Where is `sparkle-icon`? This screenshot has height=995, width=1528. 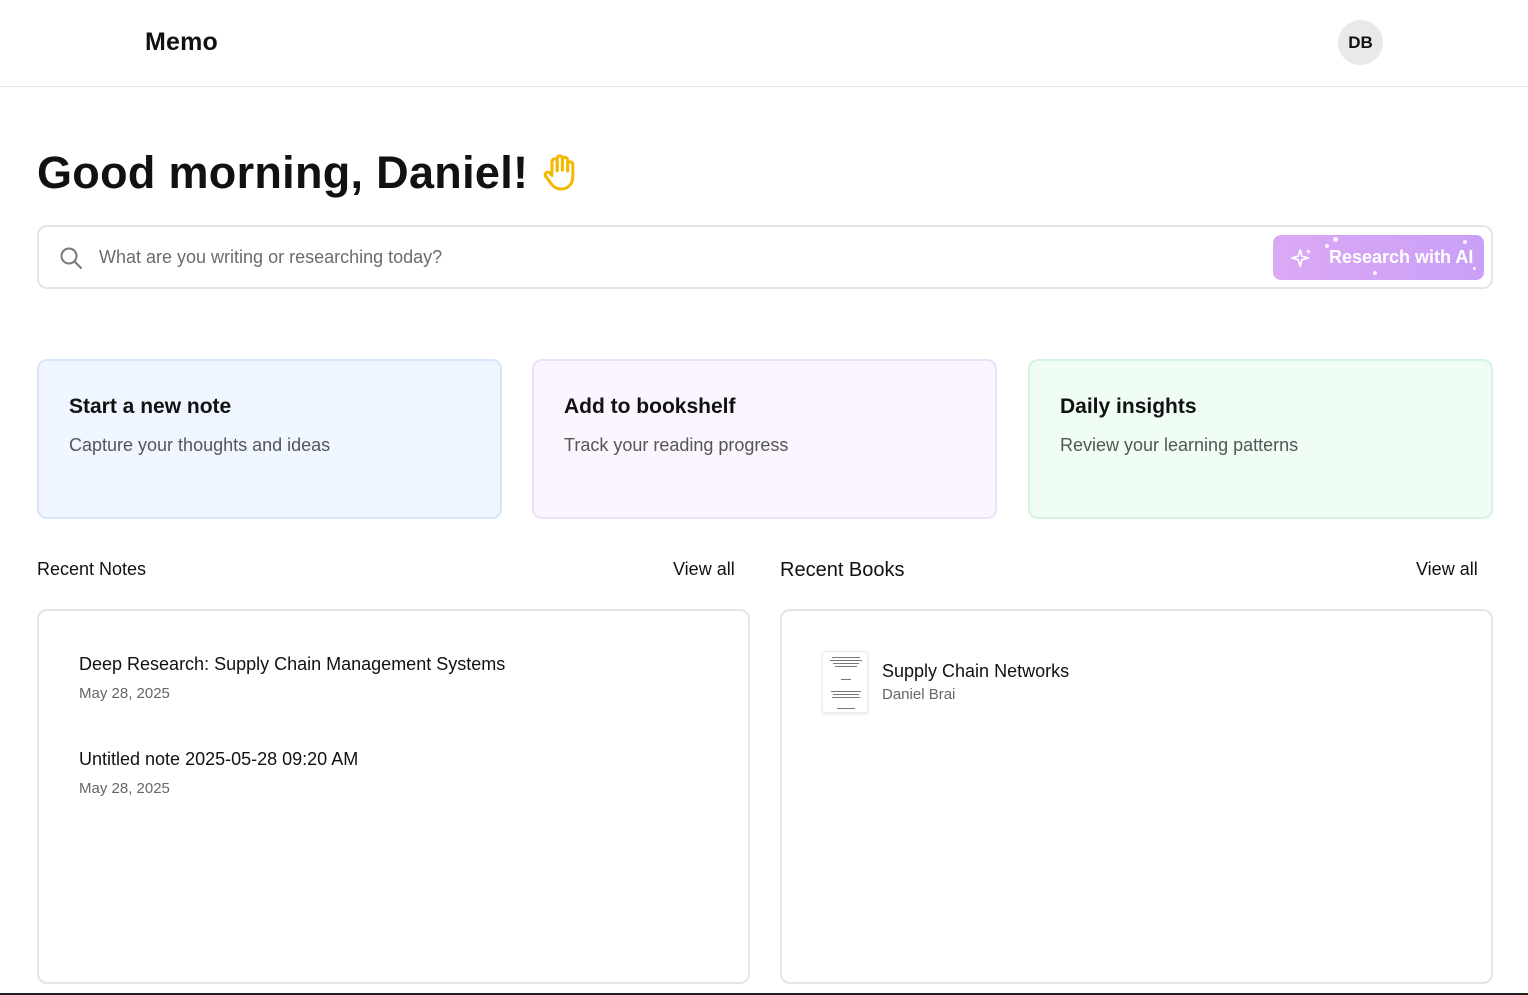
sparkle-icon is located at coordinates (1301, 257).